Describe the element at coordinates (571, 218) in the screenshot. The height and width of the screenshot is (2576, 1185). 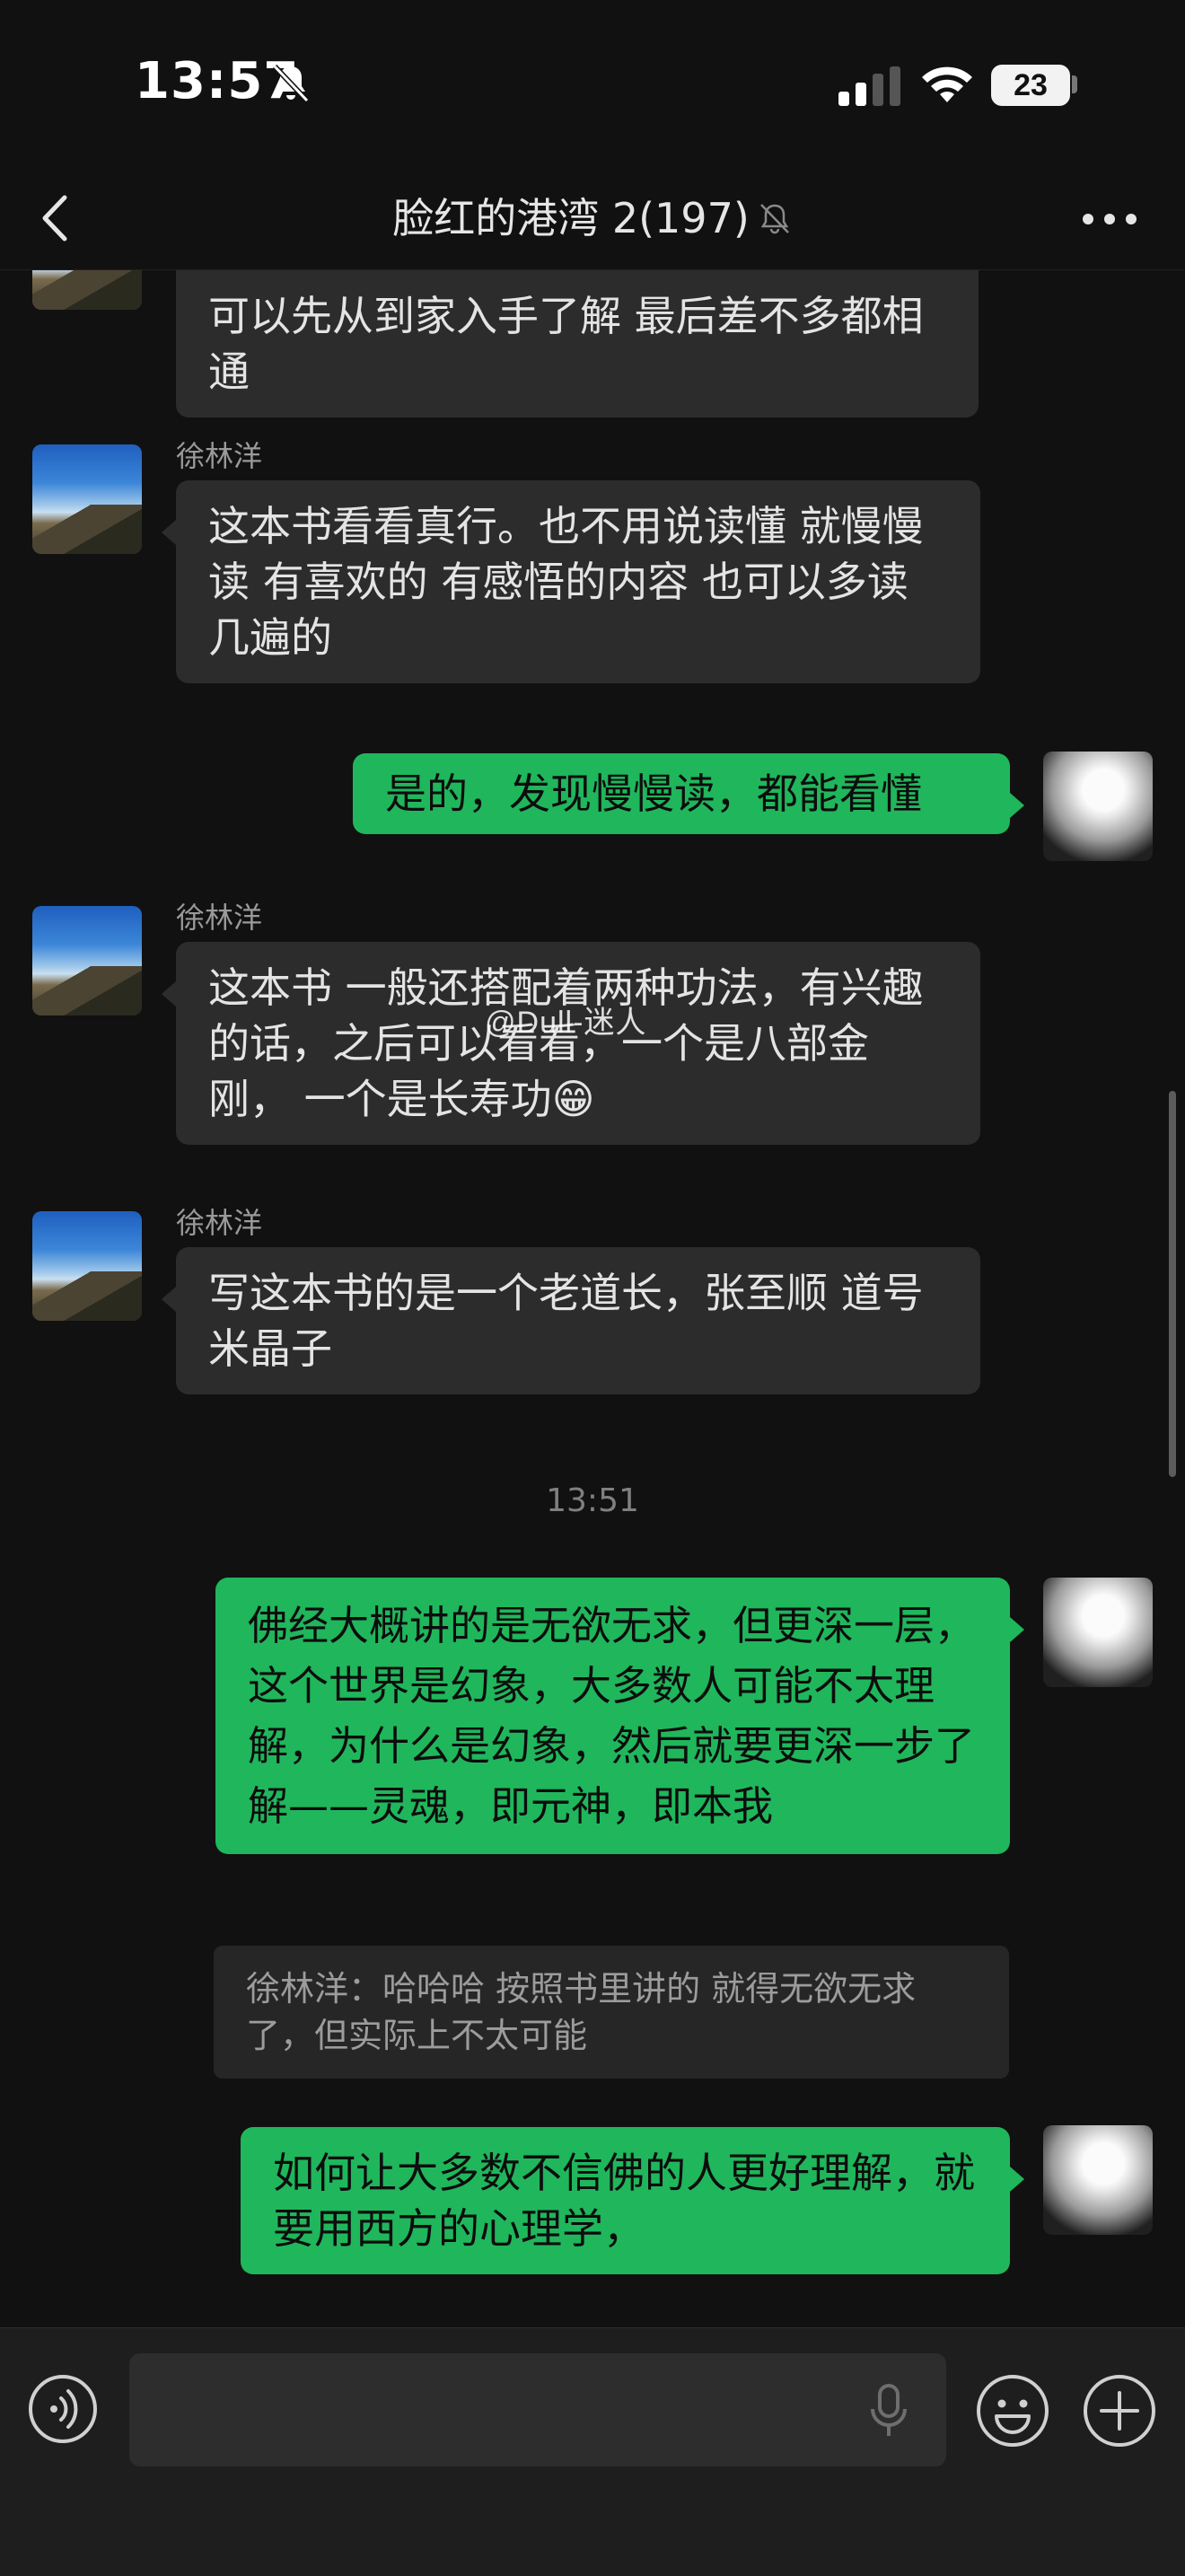
I see `chat-title: 脸红的港湾 2(197)` at that location.